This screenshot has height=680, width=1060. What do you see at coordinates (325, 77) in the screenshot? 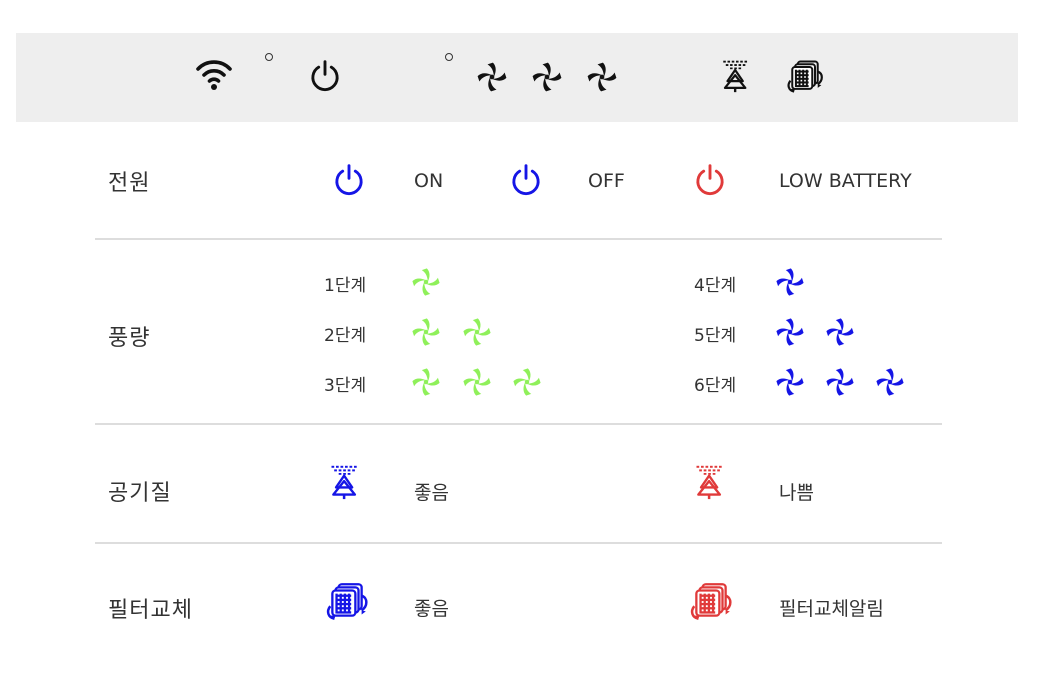
I see `power-icon` at bounding box center [325, 77].